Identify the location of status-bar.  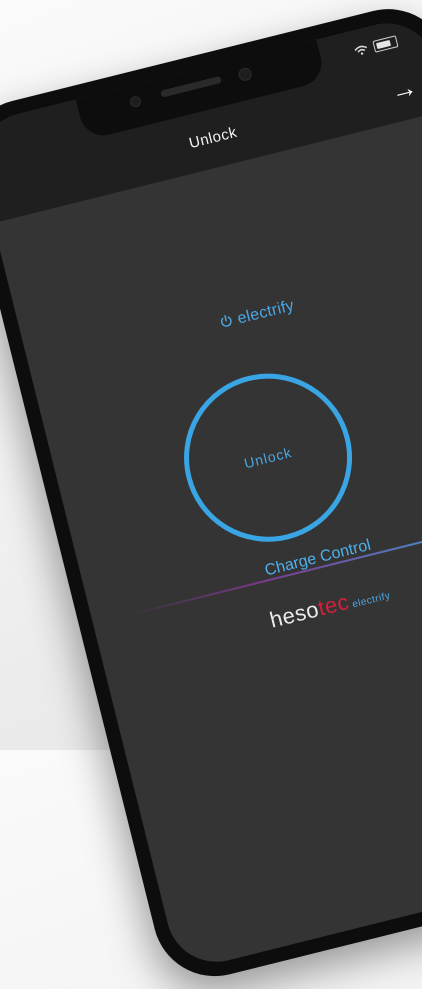
(376, 46).